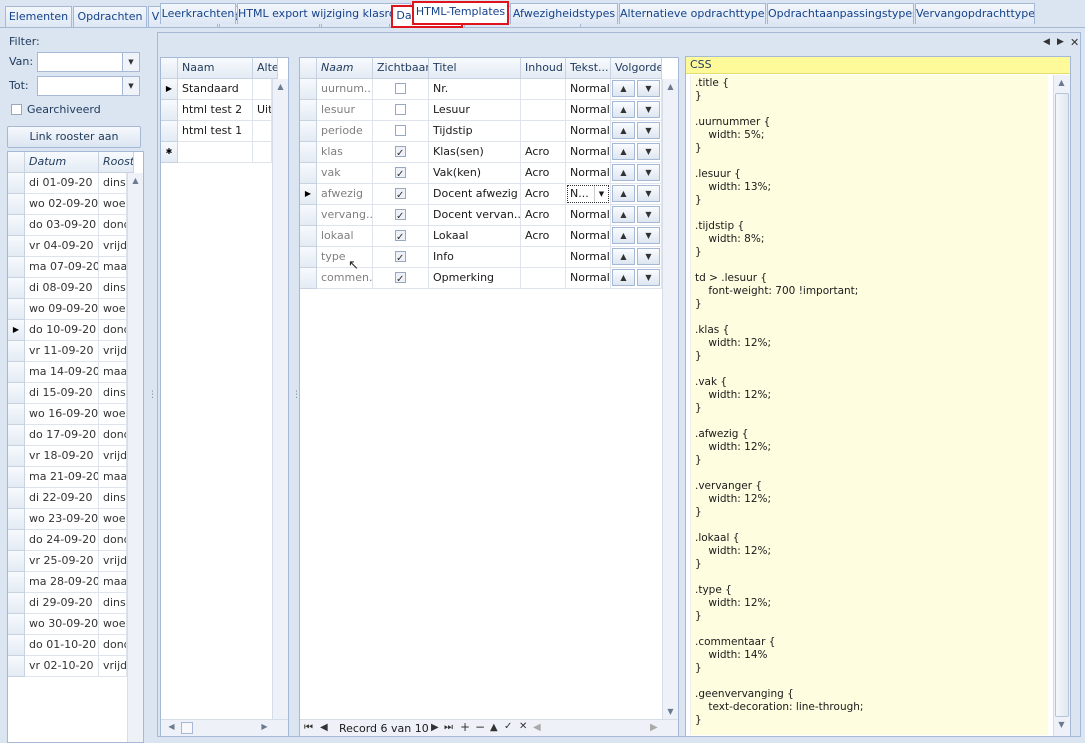 The height and width of the screenshot is (743, 1085). I want to click on archived-checkbox, so click(16, 109).